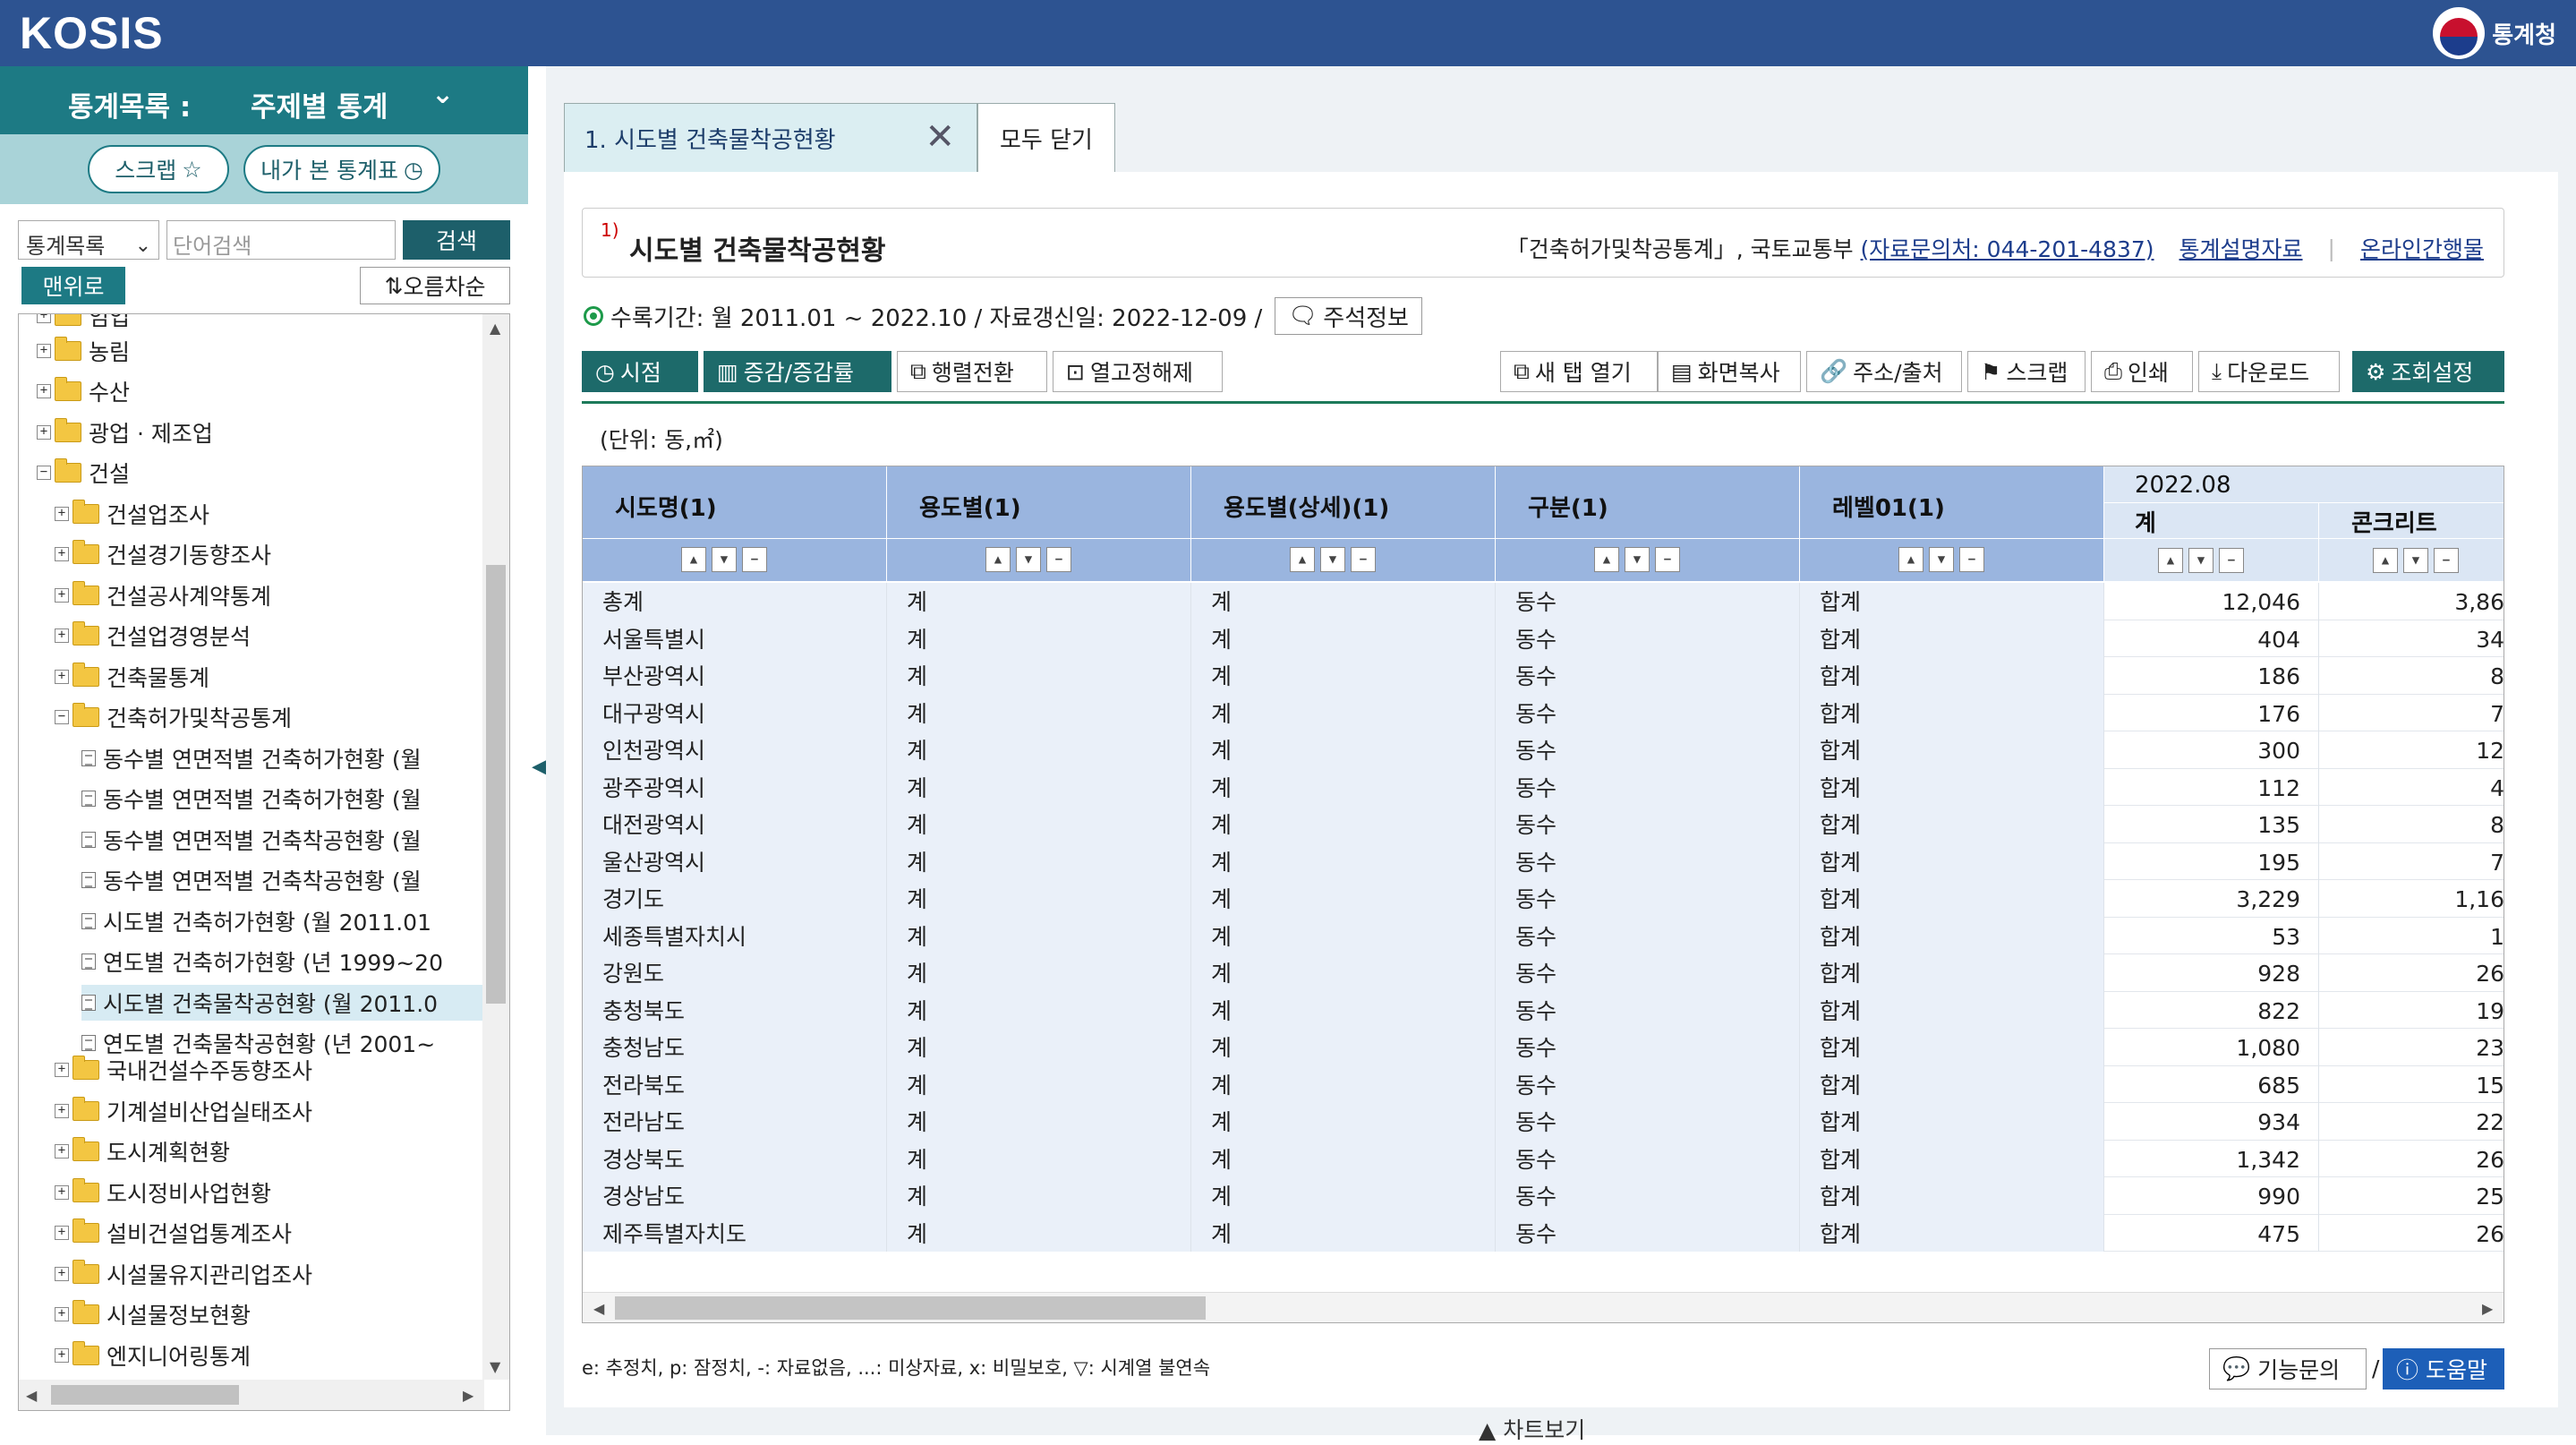  Describe the element at coordinates (1543, 638) in the screenshot. I see `table-row: 서울특별시 계 계 동수 합계 404 34` at that location.